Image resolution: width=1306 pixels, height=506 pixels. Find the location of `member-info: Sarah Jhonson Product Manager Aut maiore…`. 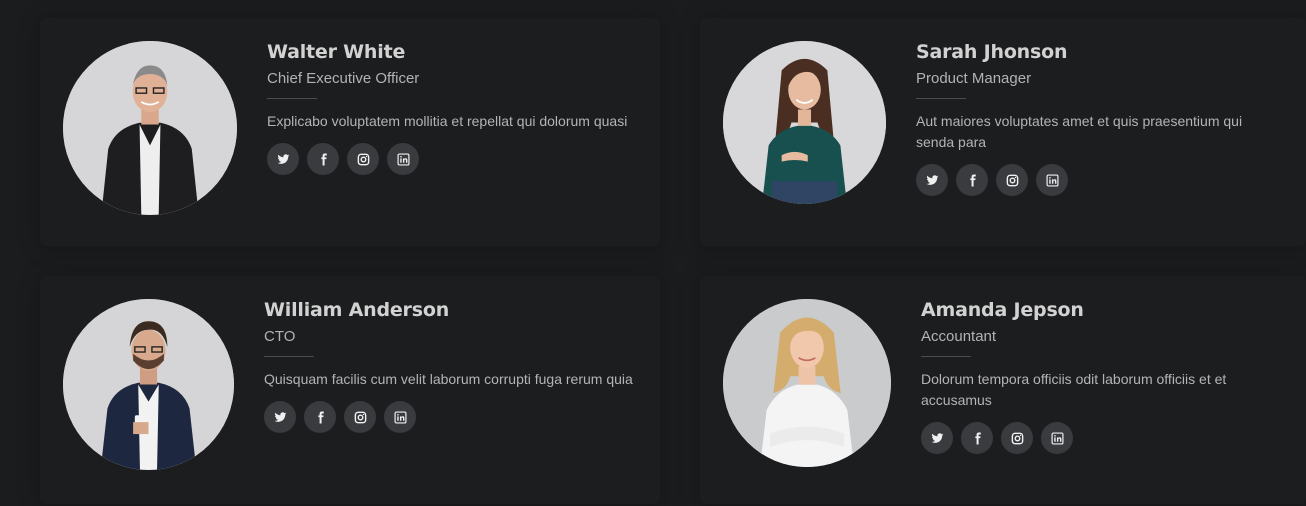

member-info: Sarah Jhonson Product Manager Aut maiore… is located at coordinates (1096, 118).